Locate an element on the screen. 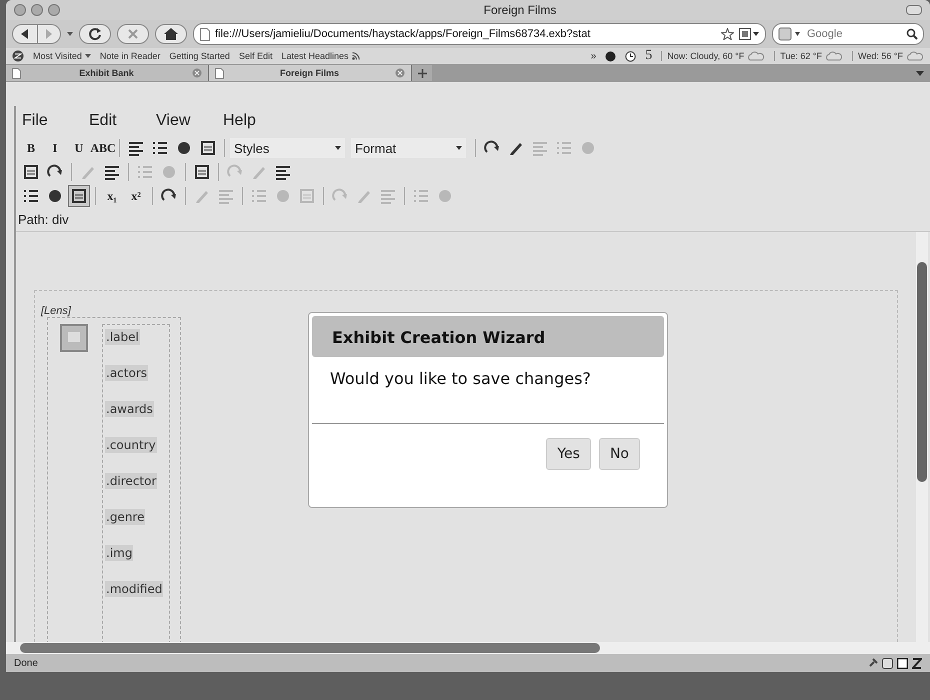  star-icon is located at coordinates (727, 34).